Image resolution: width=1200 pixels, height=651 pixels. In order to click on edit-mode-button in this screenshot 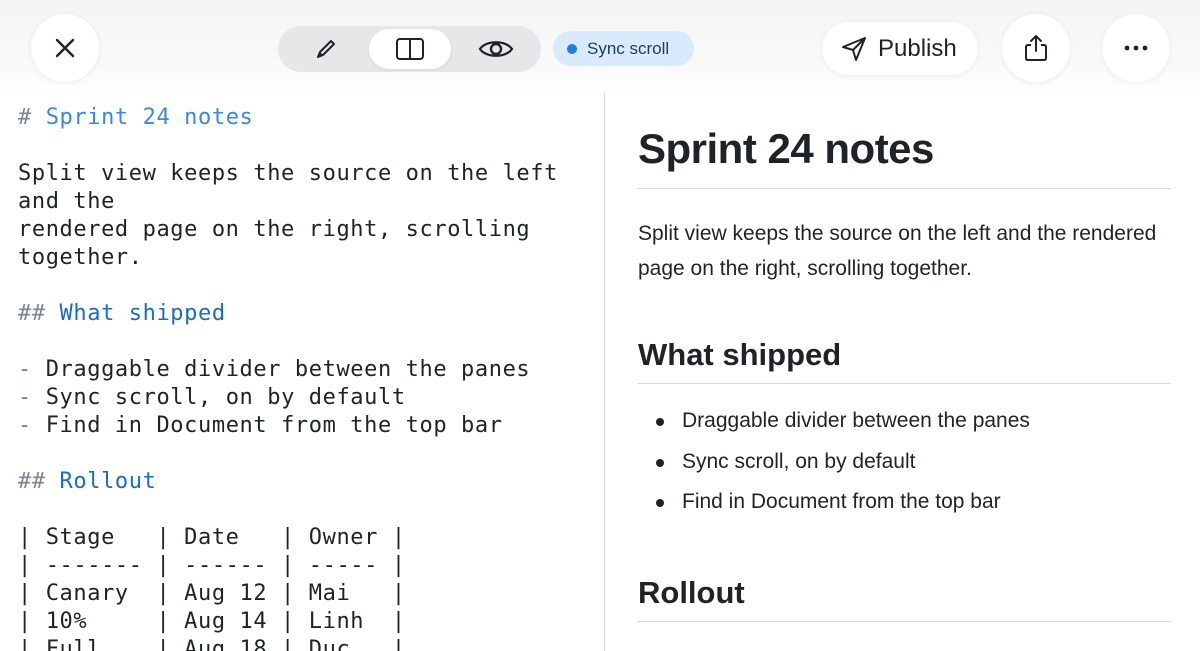, I will do `click(326, 49)`.